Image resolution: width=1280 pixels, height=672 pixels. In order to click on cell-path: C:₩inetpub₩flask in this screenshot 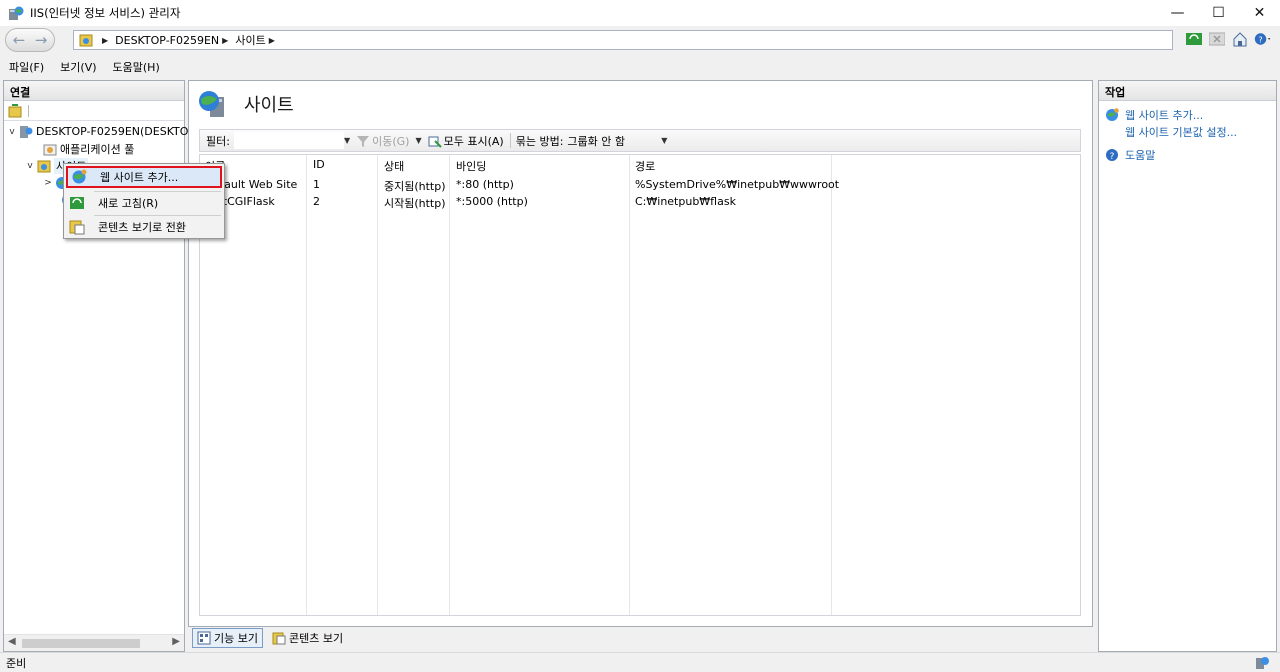, I will do `click(685, 201)`.